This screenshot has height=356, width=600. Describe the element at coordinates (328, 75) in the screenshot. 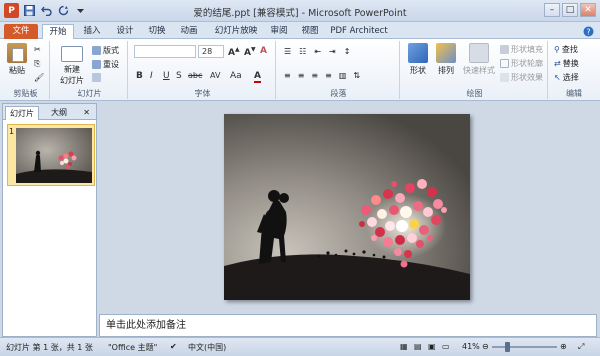

I see `justify-icon: ≡` at that location.